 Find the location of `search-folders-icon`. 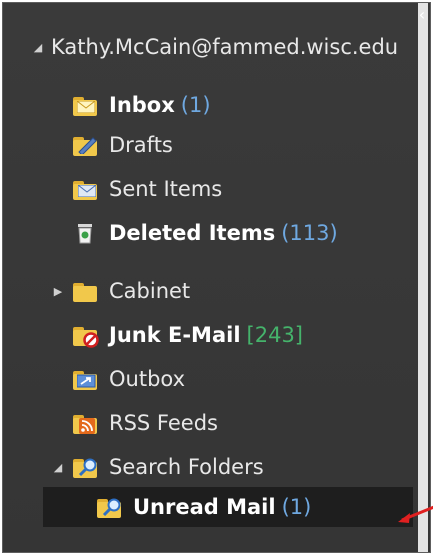

search-folders-icon is located at coordinates (85, 467).